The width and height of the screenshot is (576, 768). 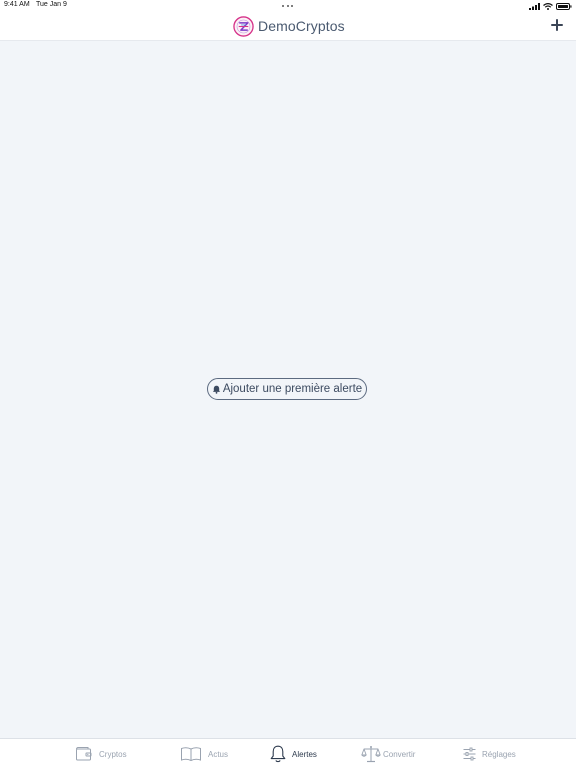 I want to click on tab-label: Convertir, so click(x=399, y=754).